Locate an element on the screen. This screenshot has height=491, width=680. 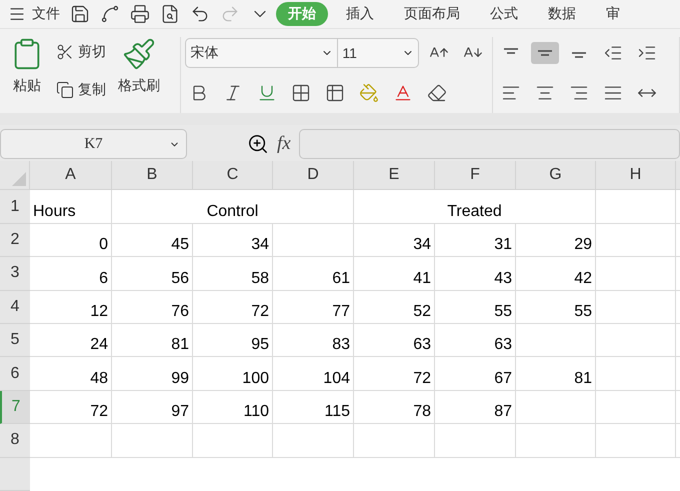
column-header: F is located at coordinates (475, 175).